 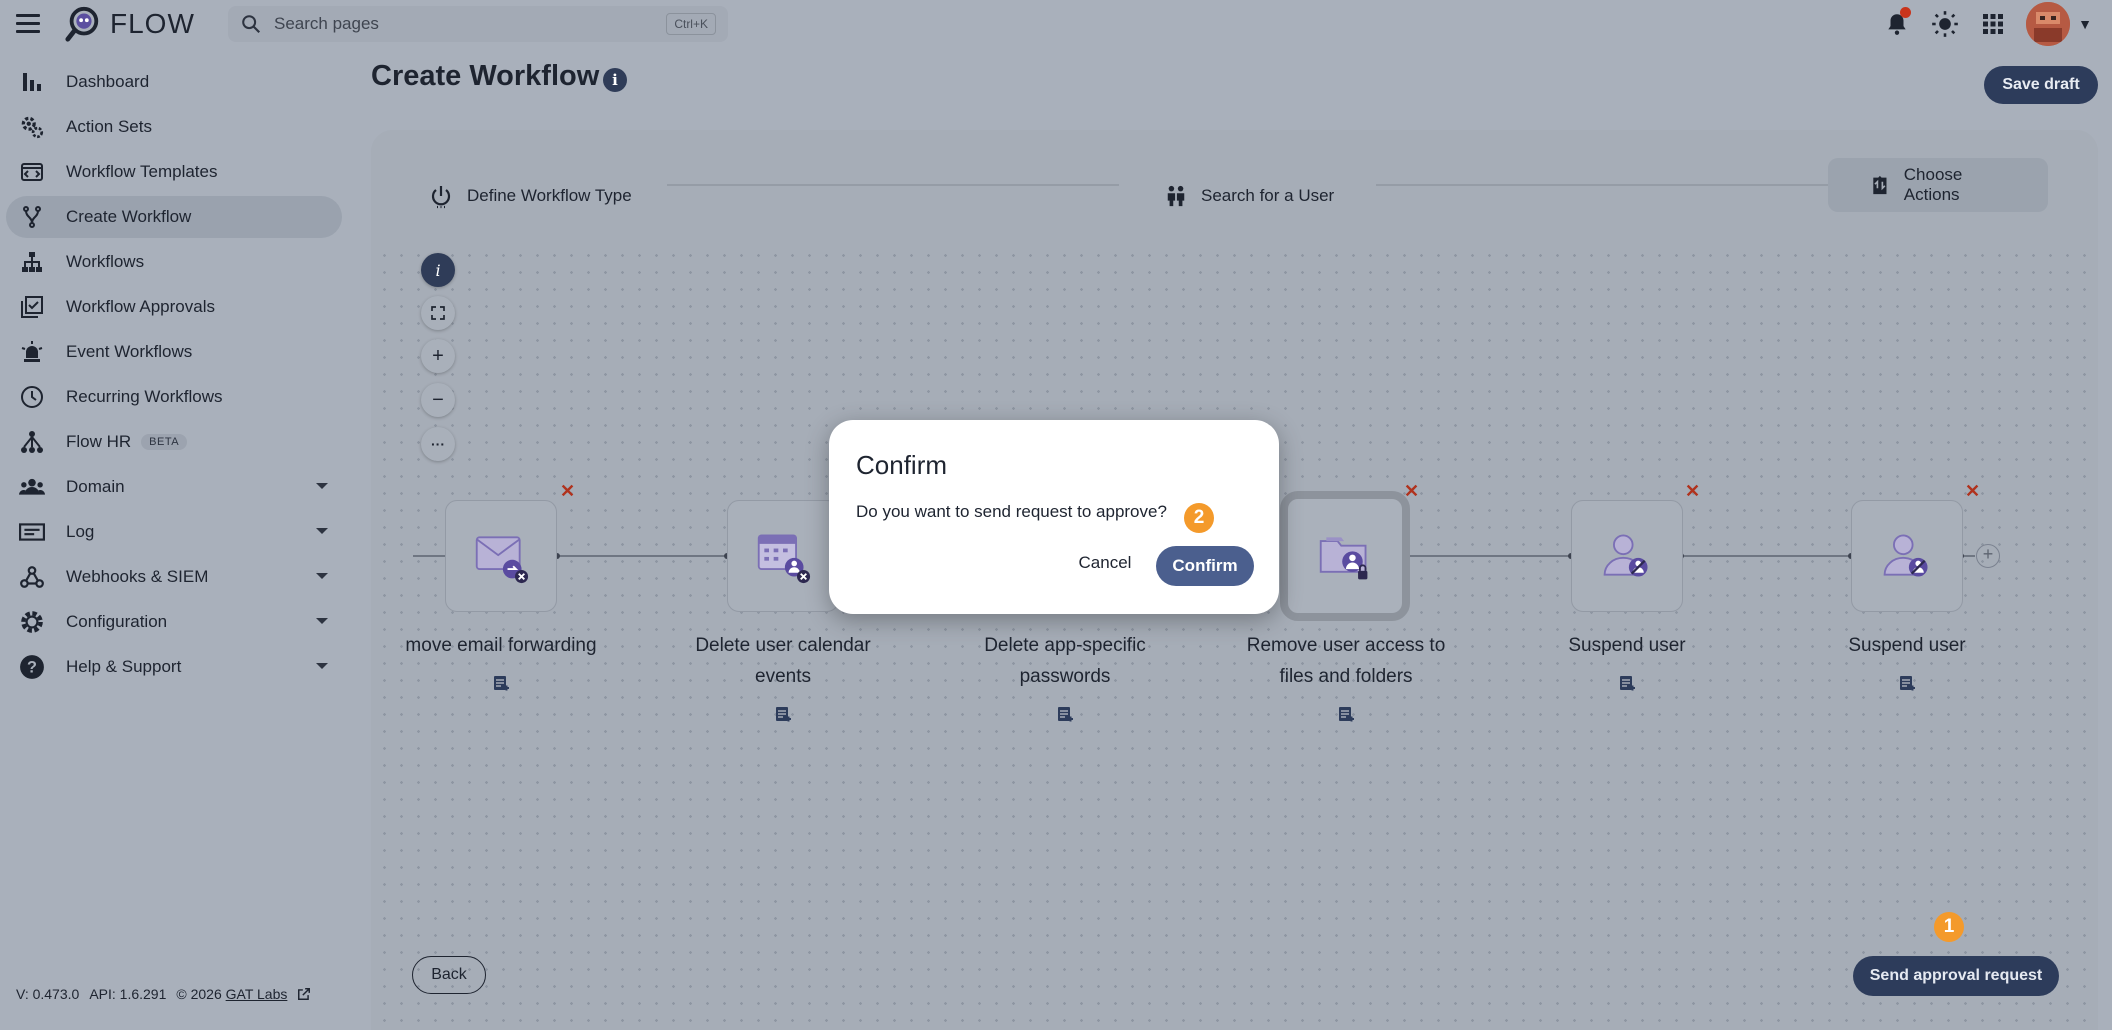 I want to click on node-label: Delete app-specific passwords, so click(x=1065, y=661).